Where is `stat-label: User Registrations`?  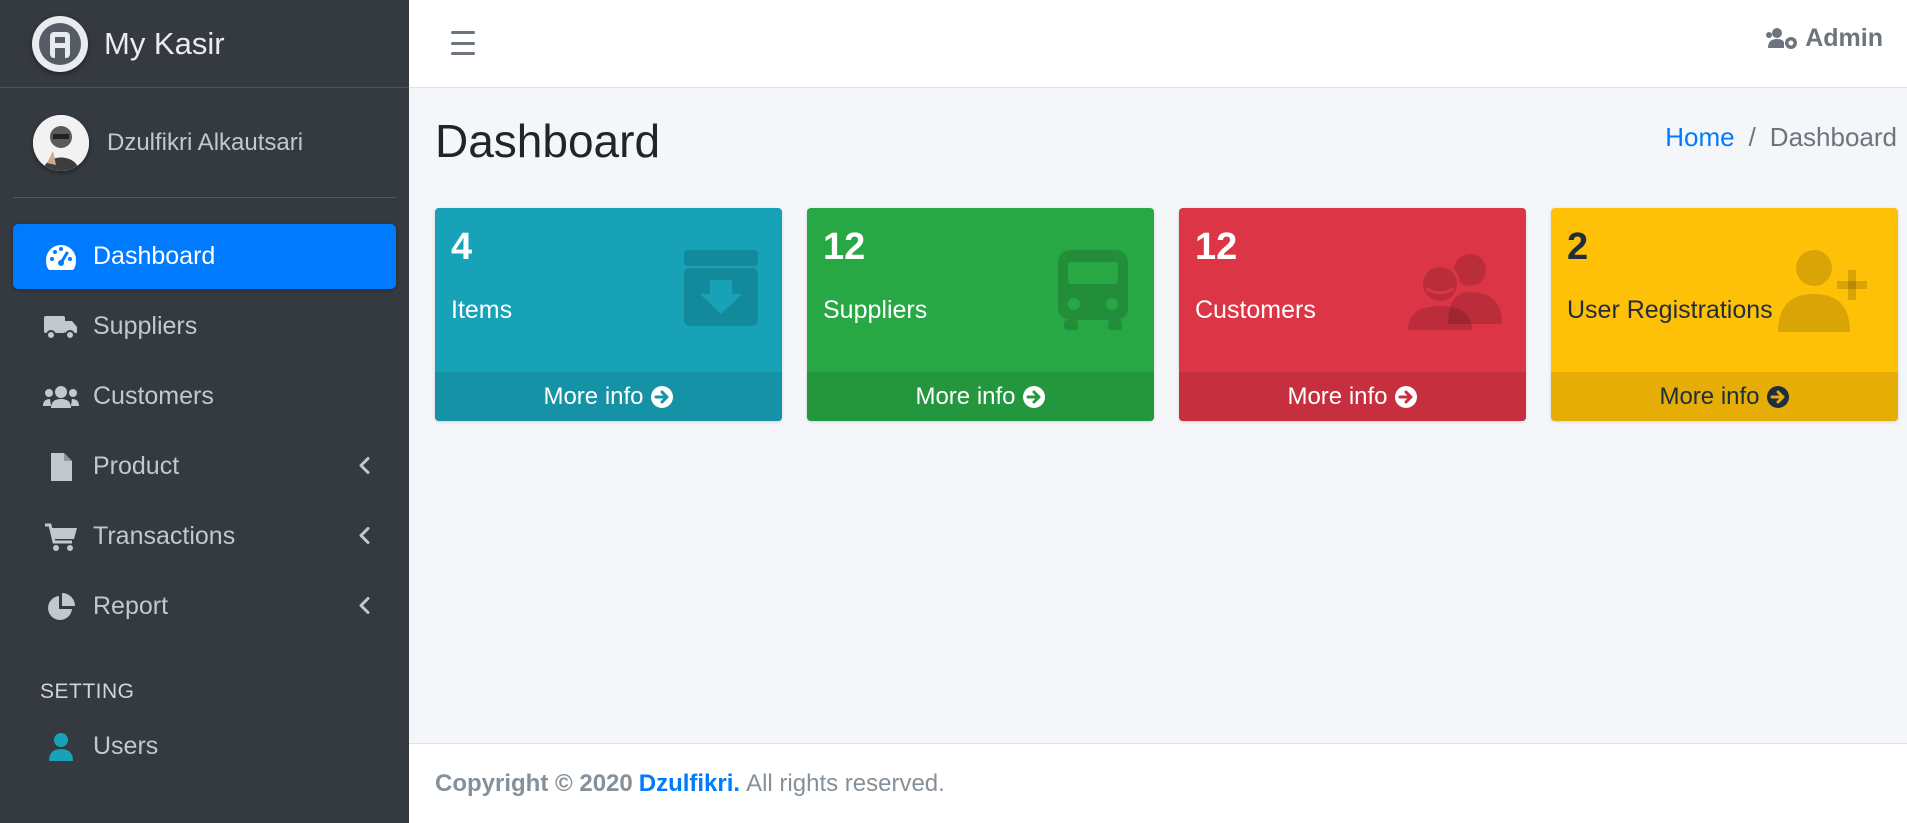
stat-label: User Registrations is located at coordinates (1670, 310).